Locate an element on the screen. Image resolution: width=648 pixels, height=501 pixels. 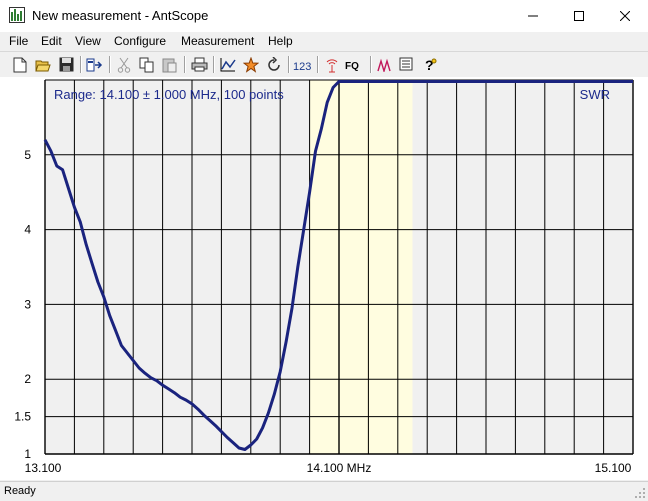
title-bar: New measurement - AntScope is located at coordinates (324, 16).